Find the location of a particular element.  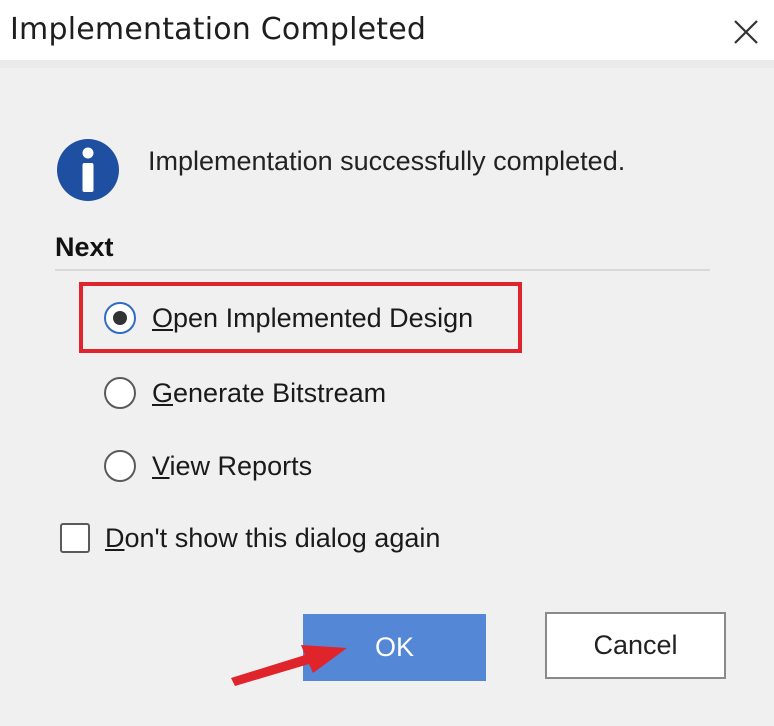

radio-button-selected is located at coordinates (120, 318).